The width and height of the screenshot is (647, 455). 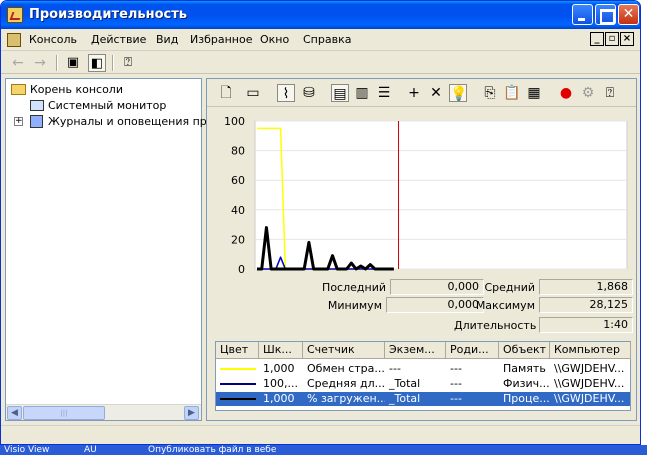 What do you see at coordinates (490, 93) in the screenshot?
I see `copy-properties-icon: ⎘` at bounding box center [490, 93].